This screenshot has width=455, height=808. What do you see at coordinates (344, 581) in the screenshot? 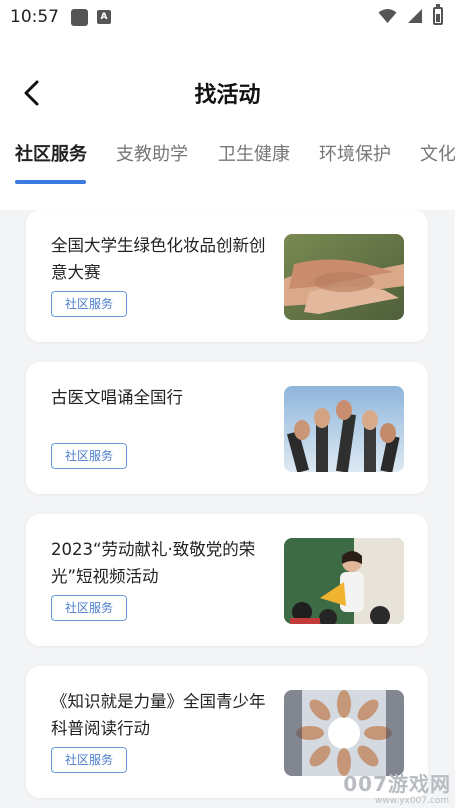
I see `teacher-classroom-photo` at bounding box center [344, 581].